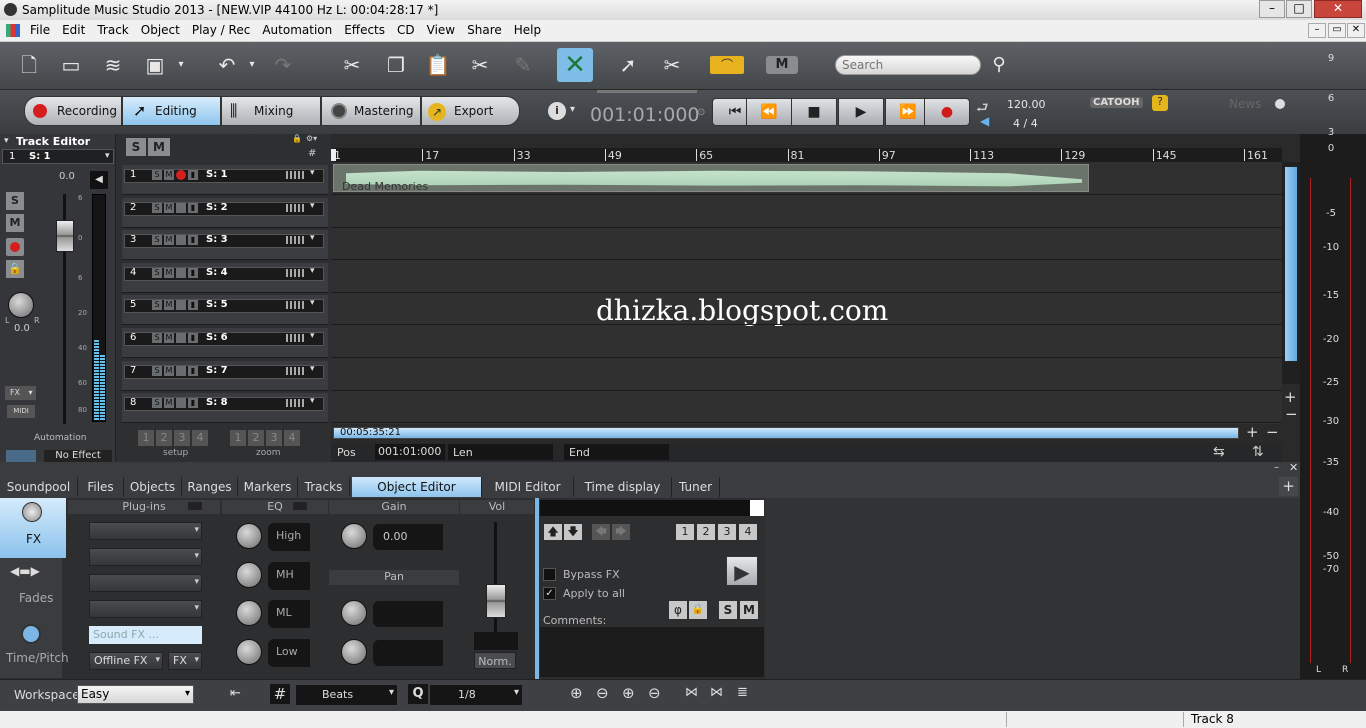  What do you see at coordinates (652, 652) in the screenshot?
I see `comments-field` at bounding box center [652, 652].